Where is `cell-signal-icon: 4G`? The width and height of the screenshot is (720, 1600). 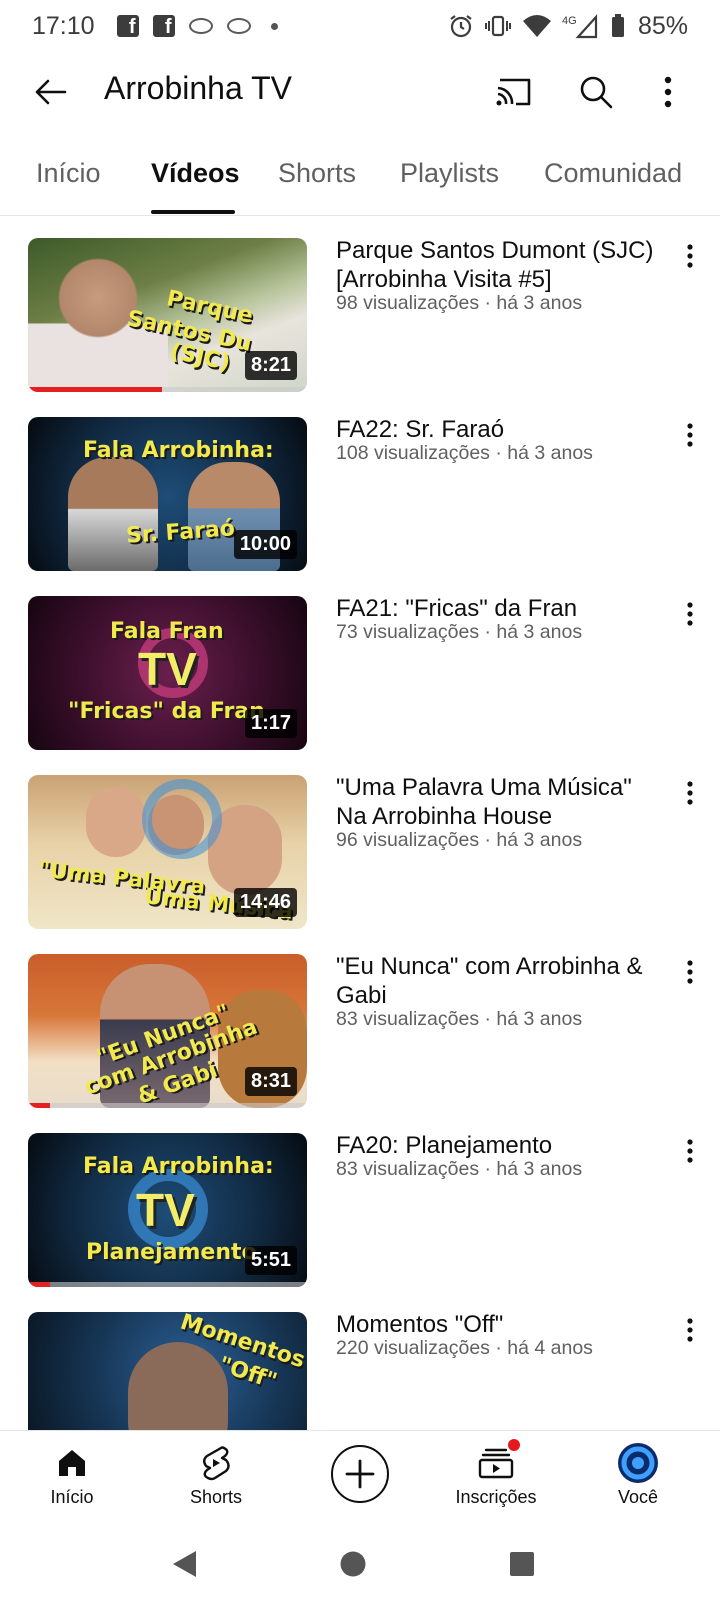 cell-signal-icon: 4G is located at coordinates (580, 26).